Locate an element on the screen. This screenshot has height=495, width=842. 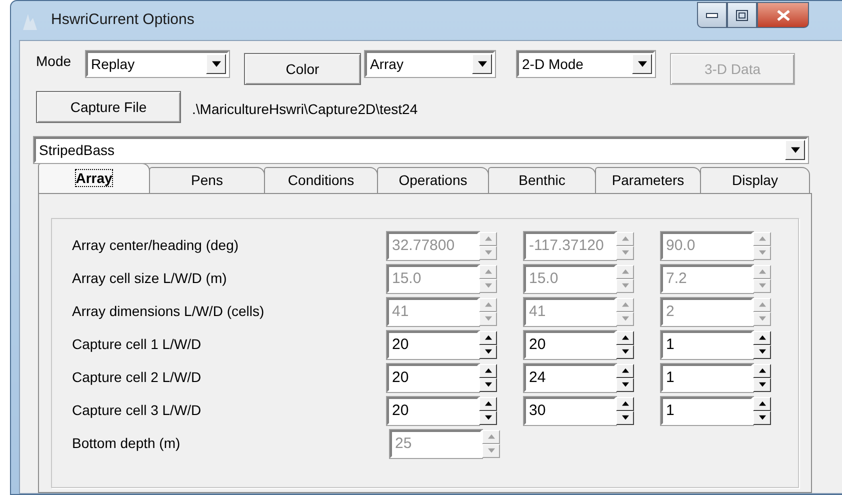
tab: Display is located at coordinates (755, 180).